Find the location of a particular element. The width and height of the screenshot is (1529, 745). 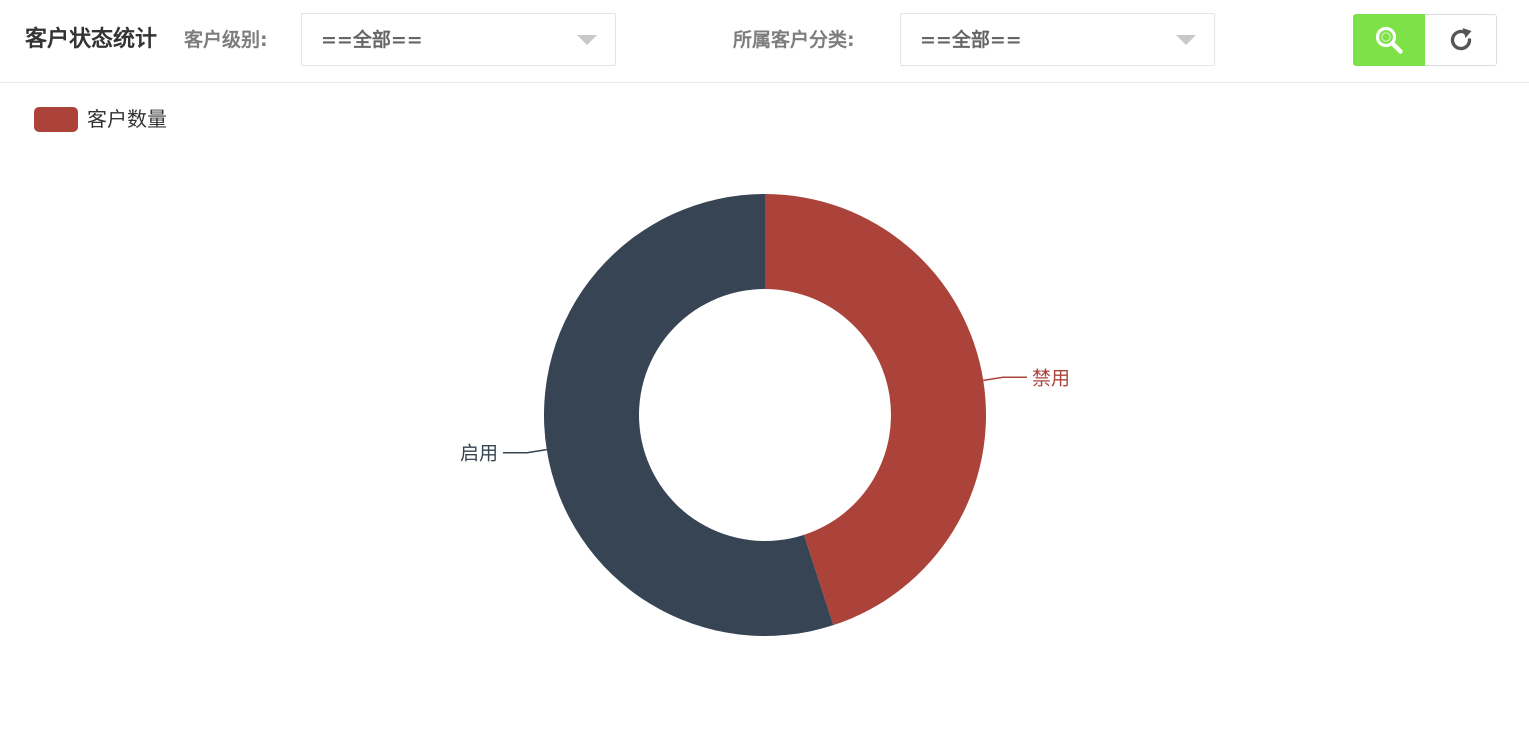

search-button is located at coordinates (1389, 40).